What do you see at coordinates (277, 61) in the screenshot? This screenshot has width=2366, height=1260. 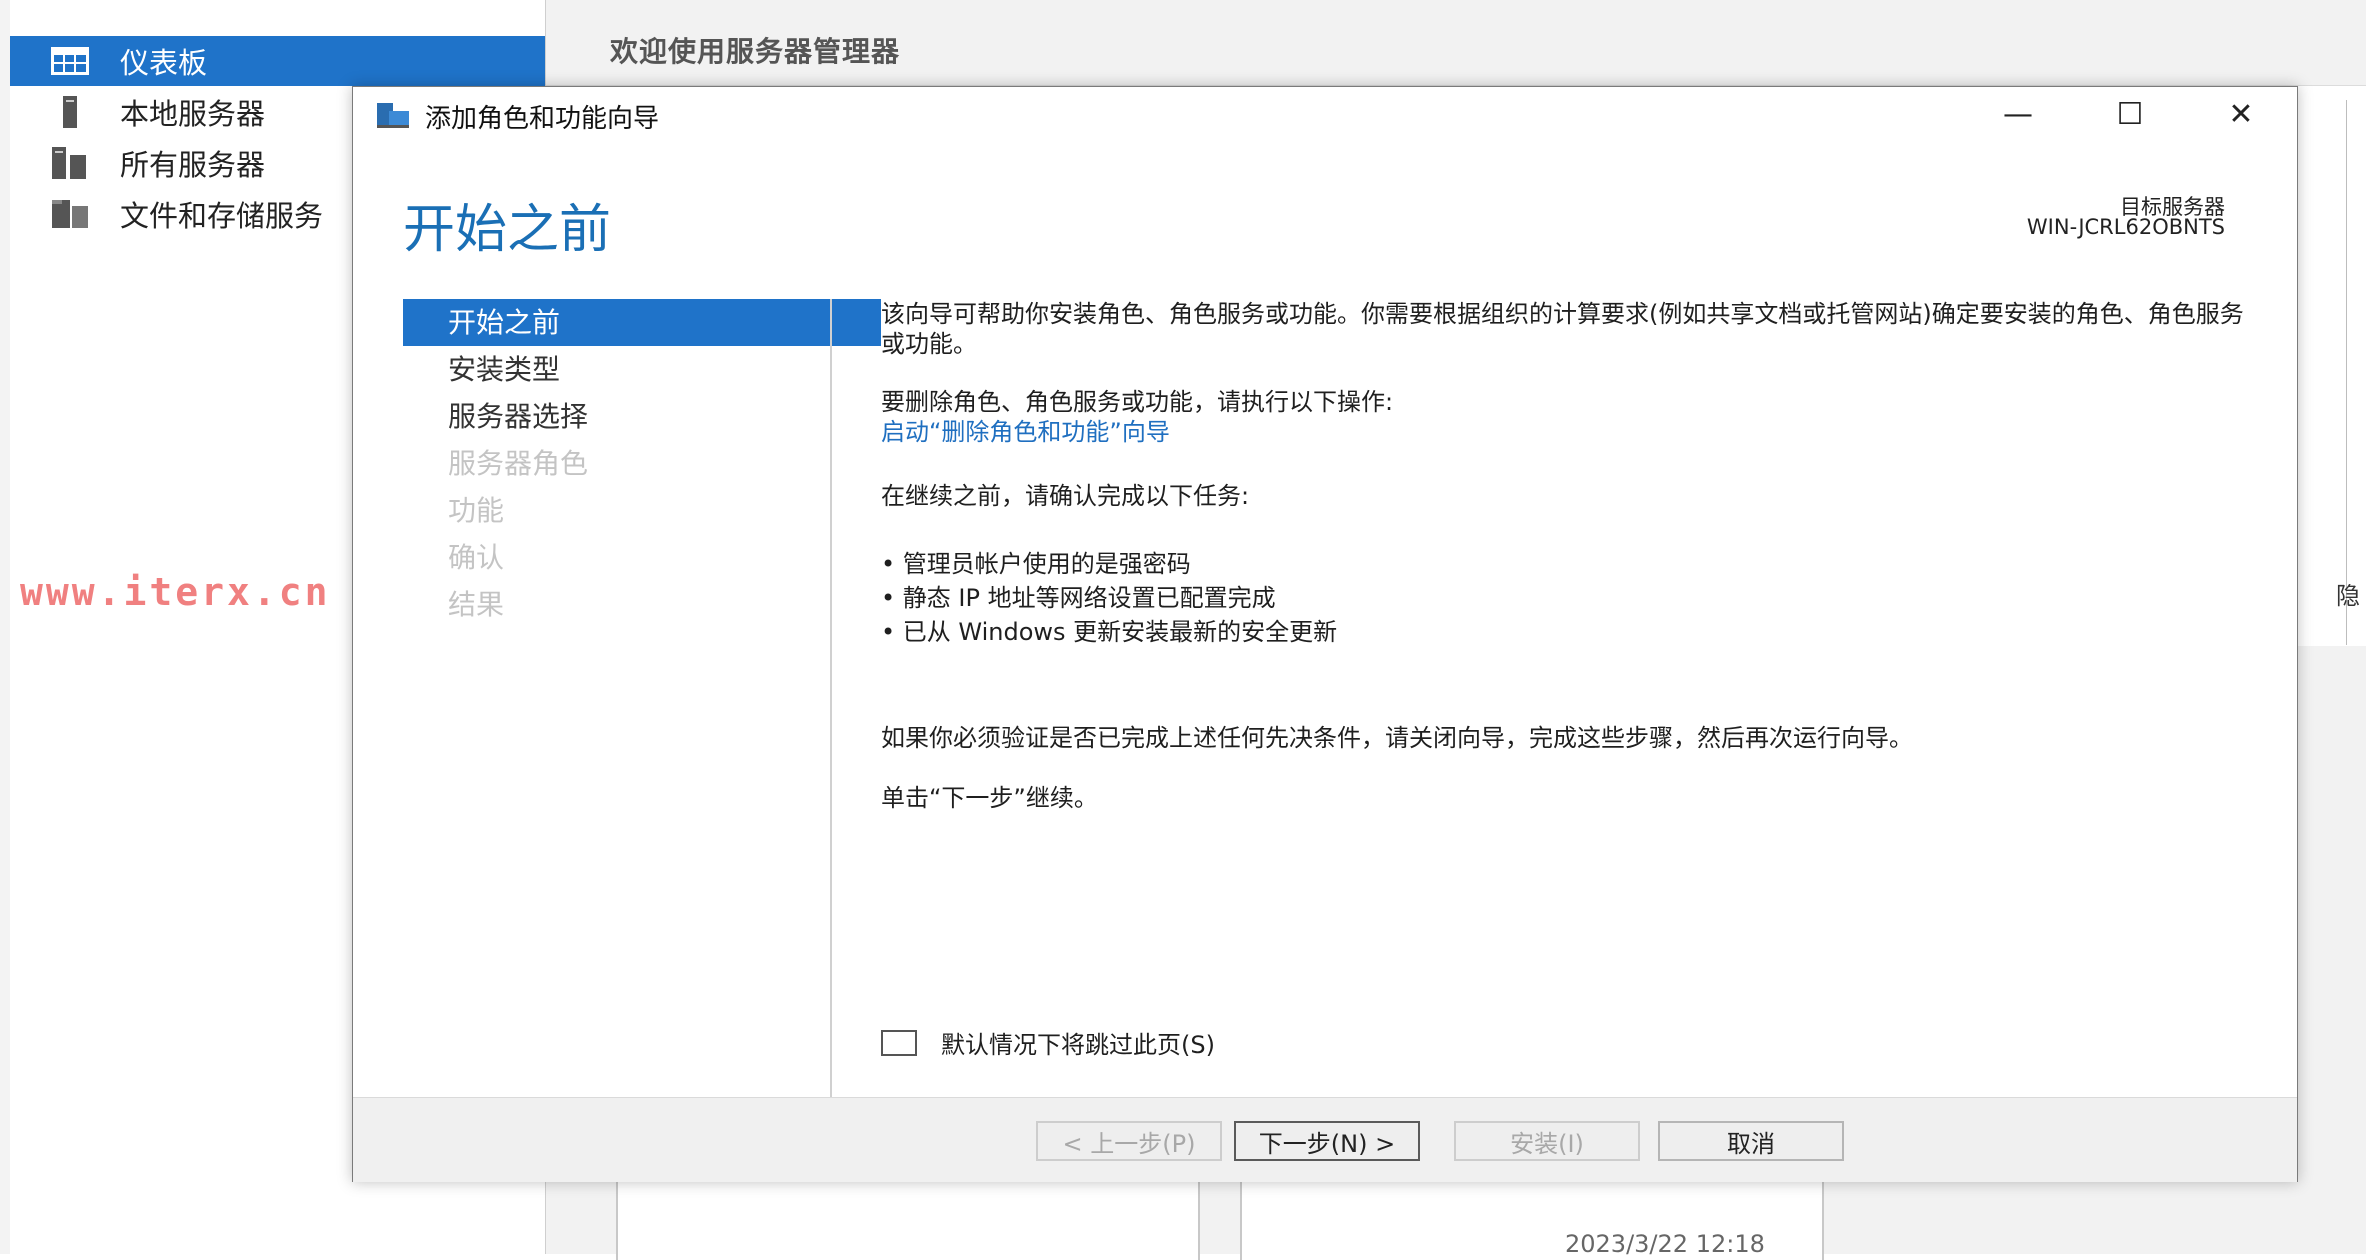 I see `sidebar-item-dashboard: 仪表板` at bounding box center [277, 61].